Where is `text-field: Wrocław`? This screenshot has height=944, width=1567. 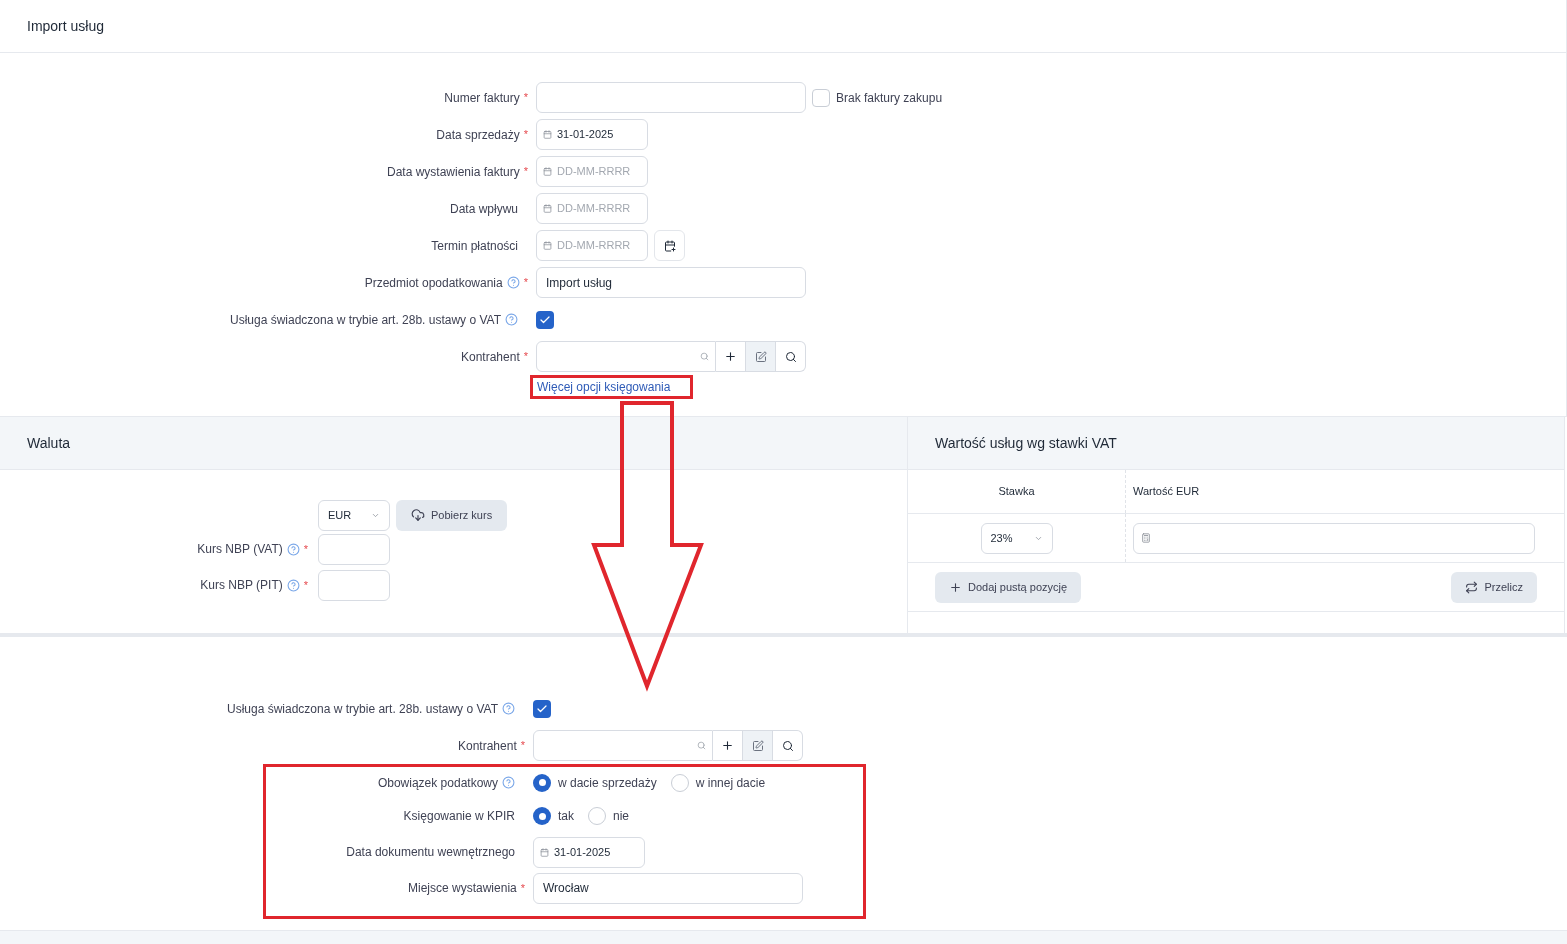
text-field: Wrocław is located at coordinates (668, 888).